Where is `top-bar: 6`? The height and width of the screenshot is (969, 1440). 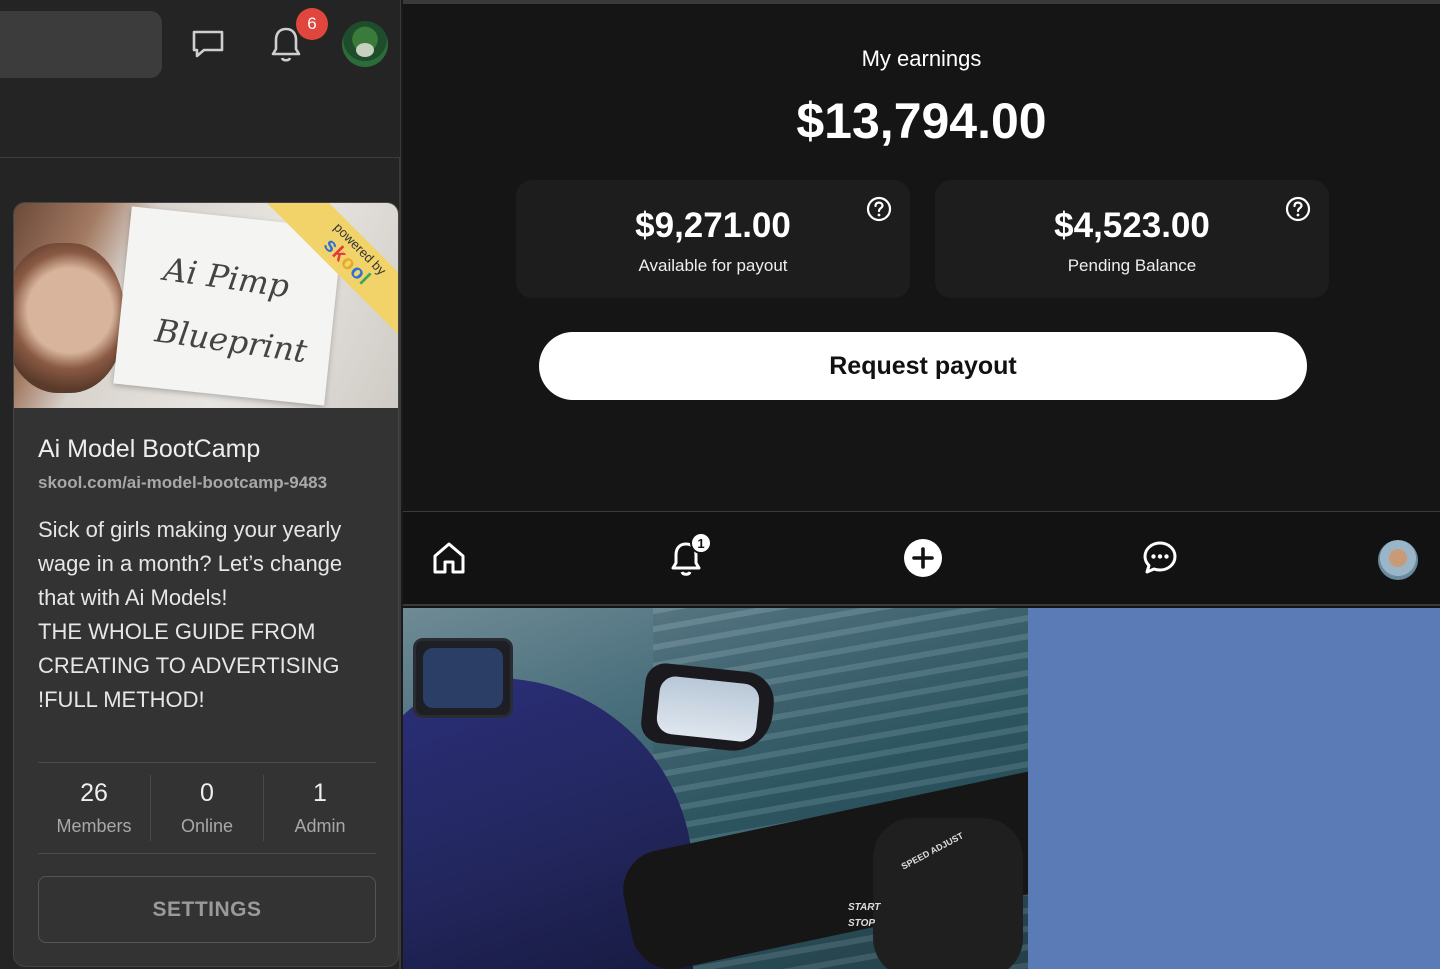 top-bar: 6 is located at coordinates (200, 79).